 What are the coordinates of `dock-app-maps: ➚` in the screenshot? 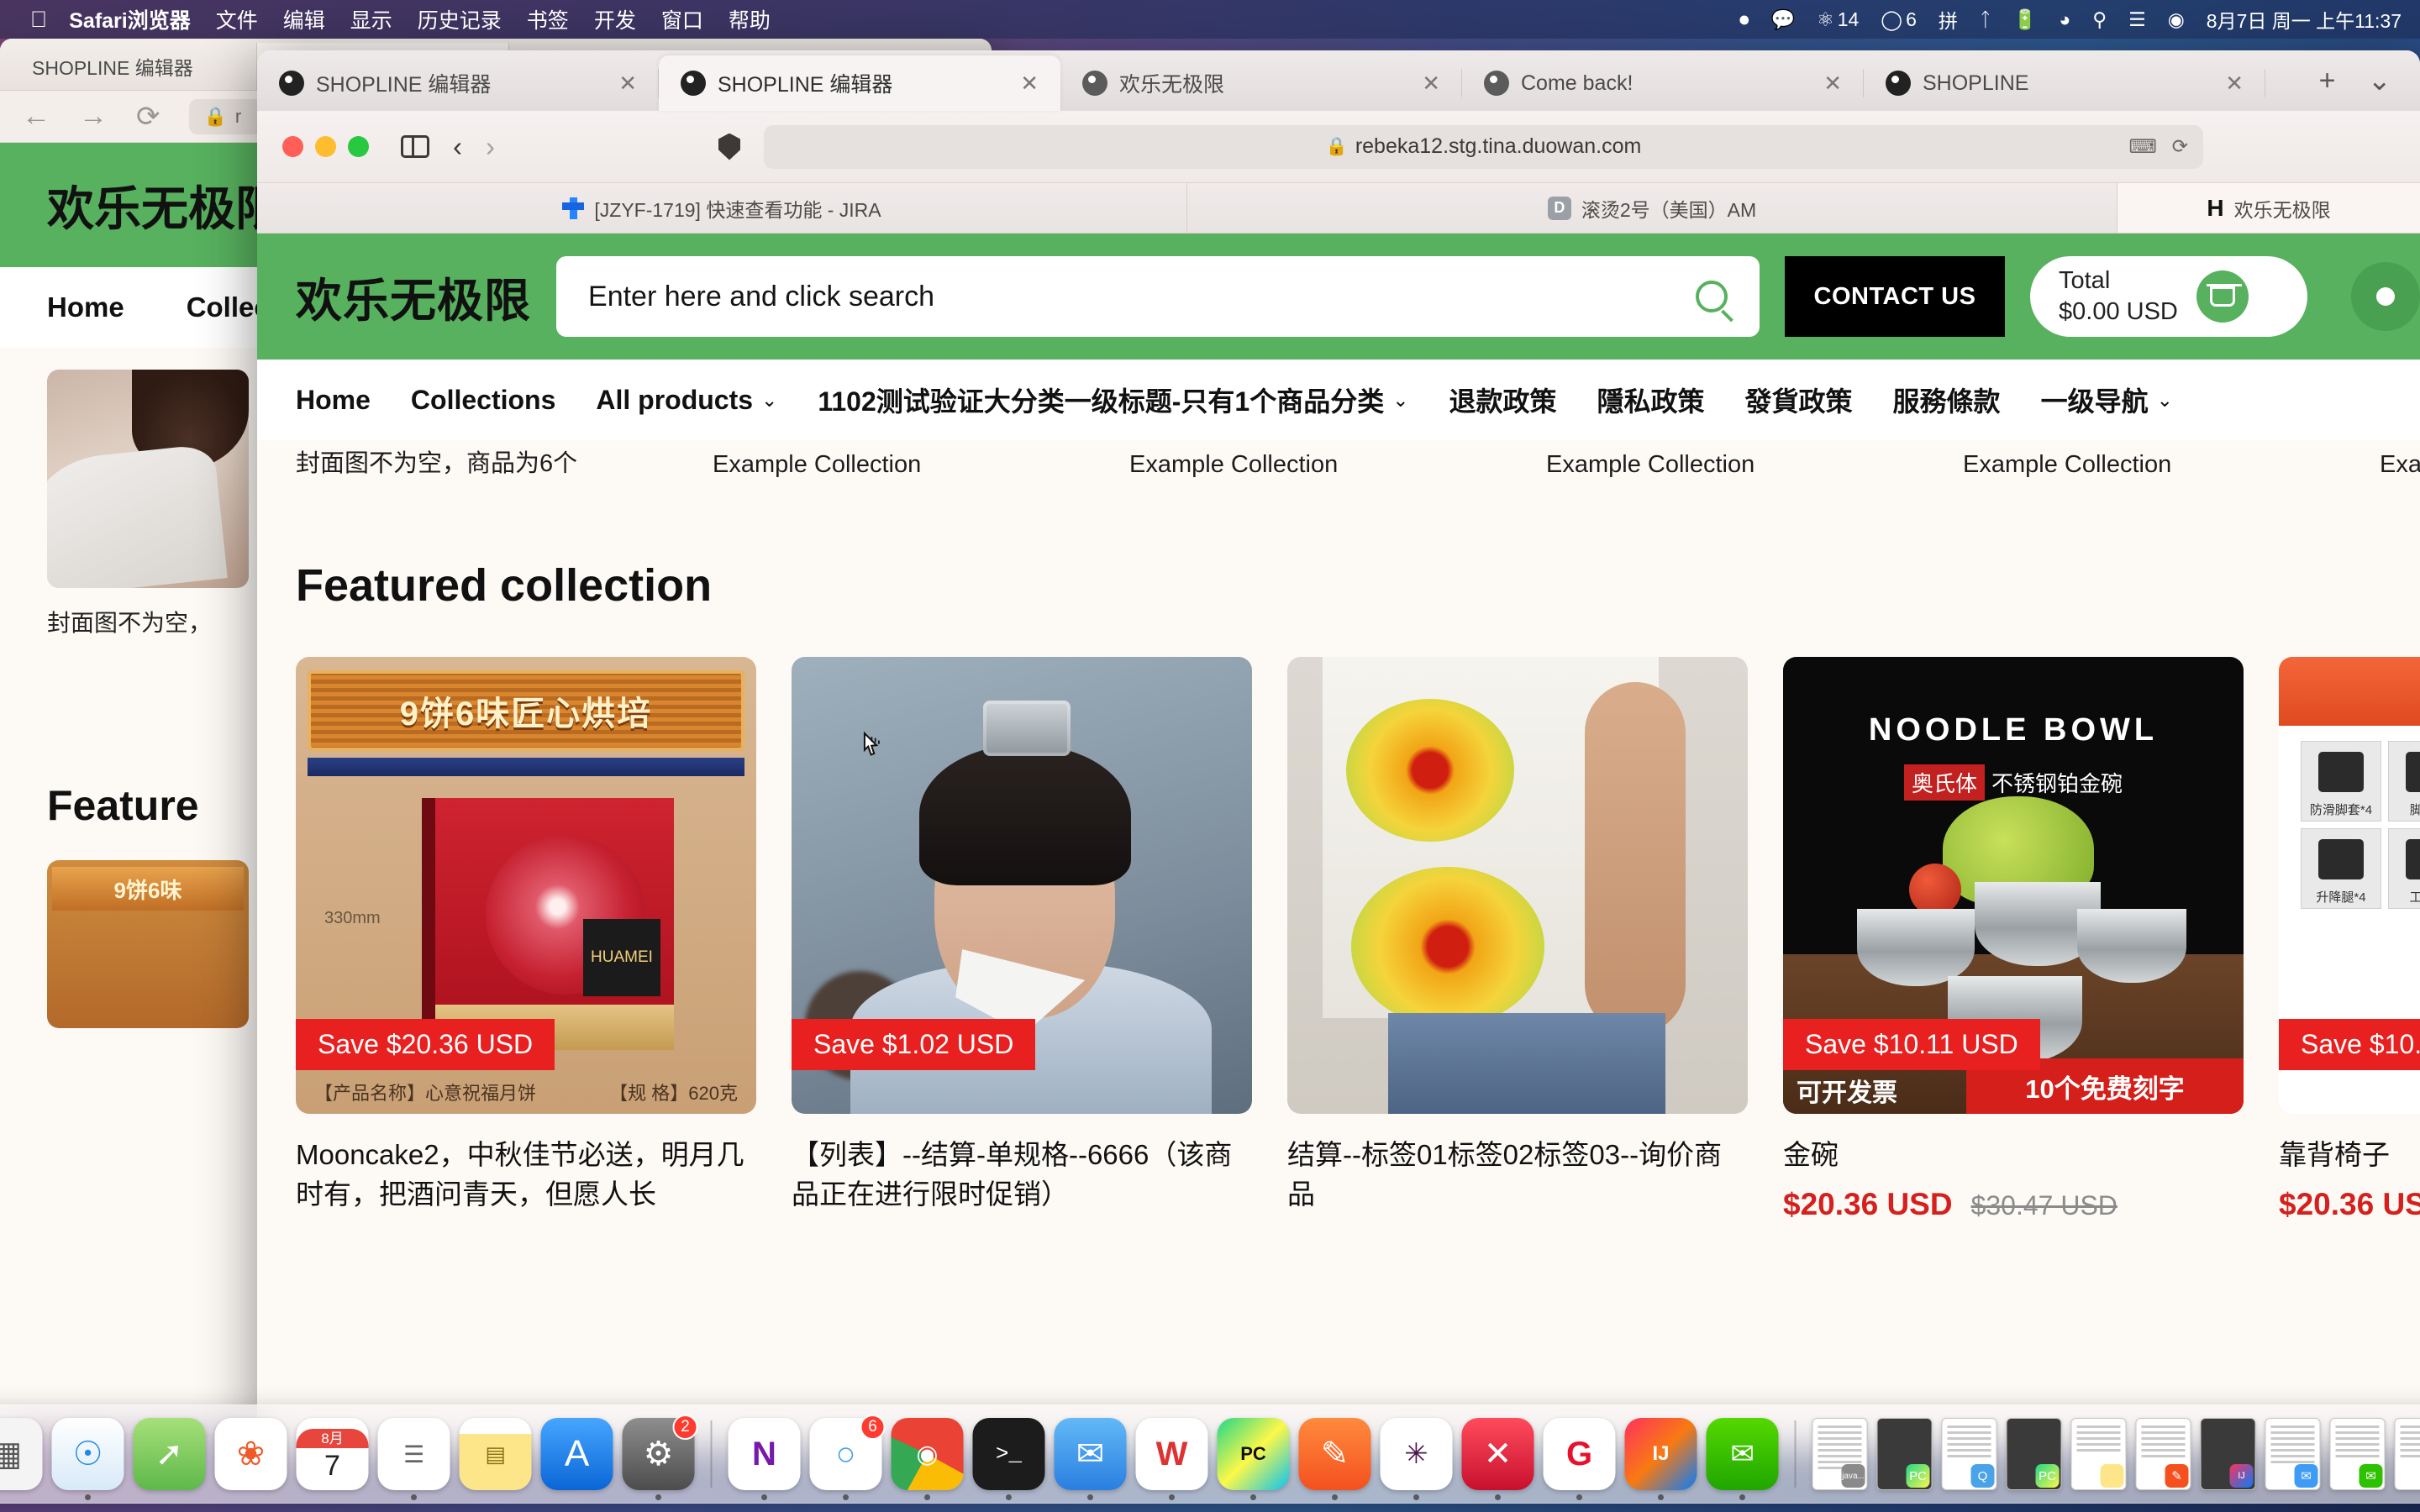 It's located at (169, 1454).